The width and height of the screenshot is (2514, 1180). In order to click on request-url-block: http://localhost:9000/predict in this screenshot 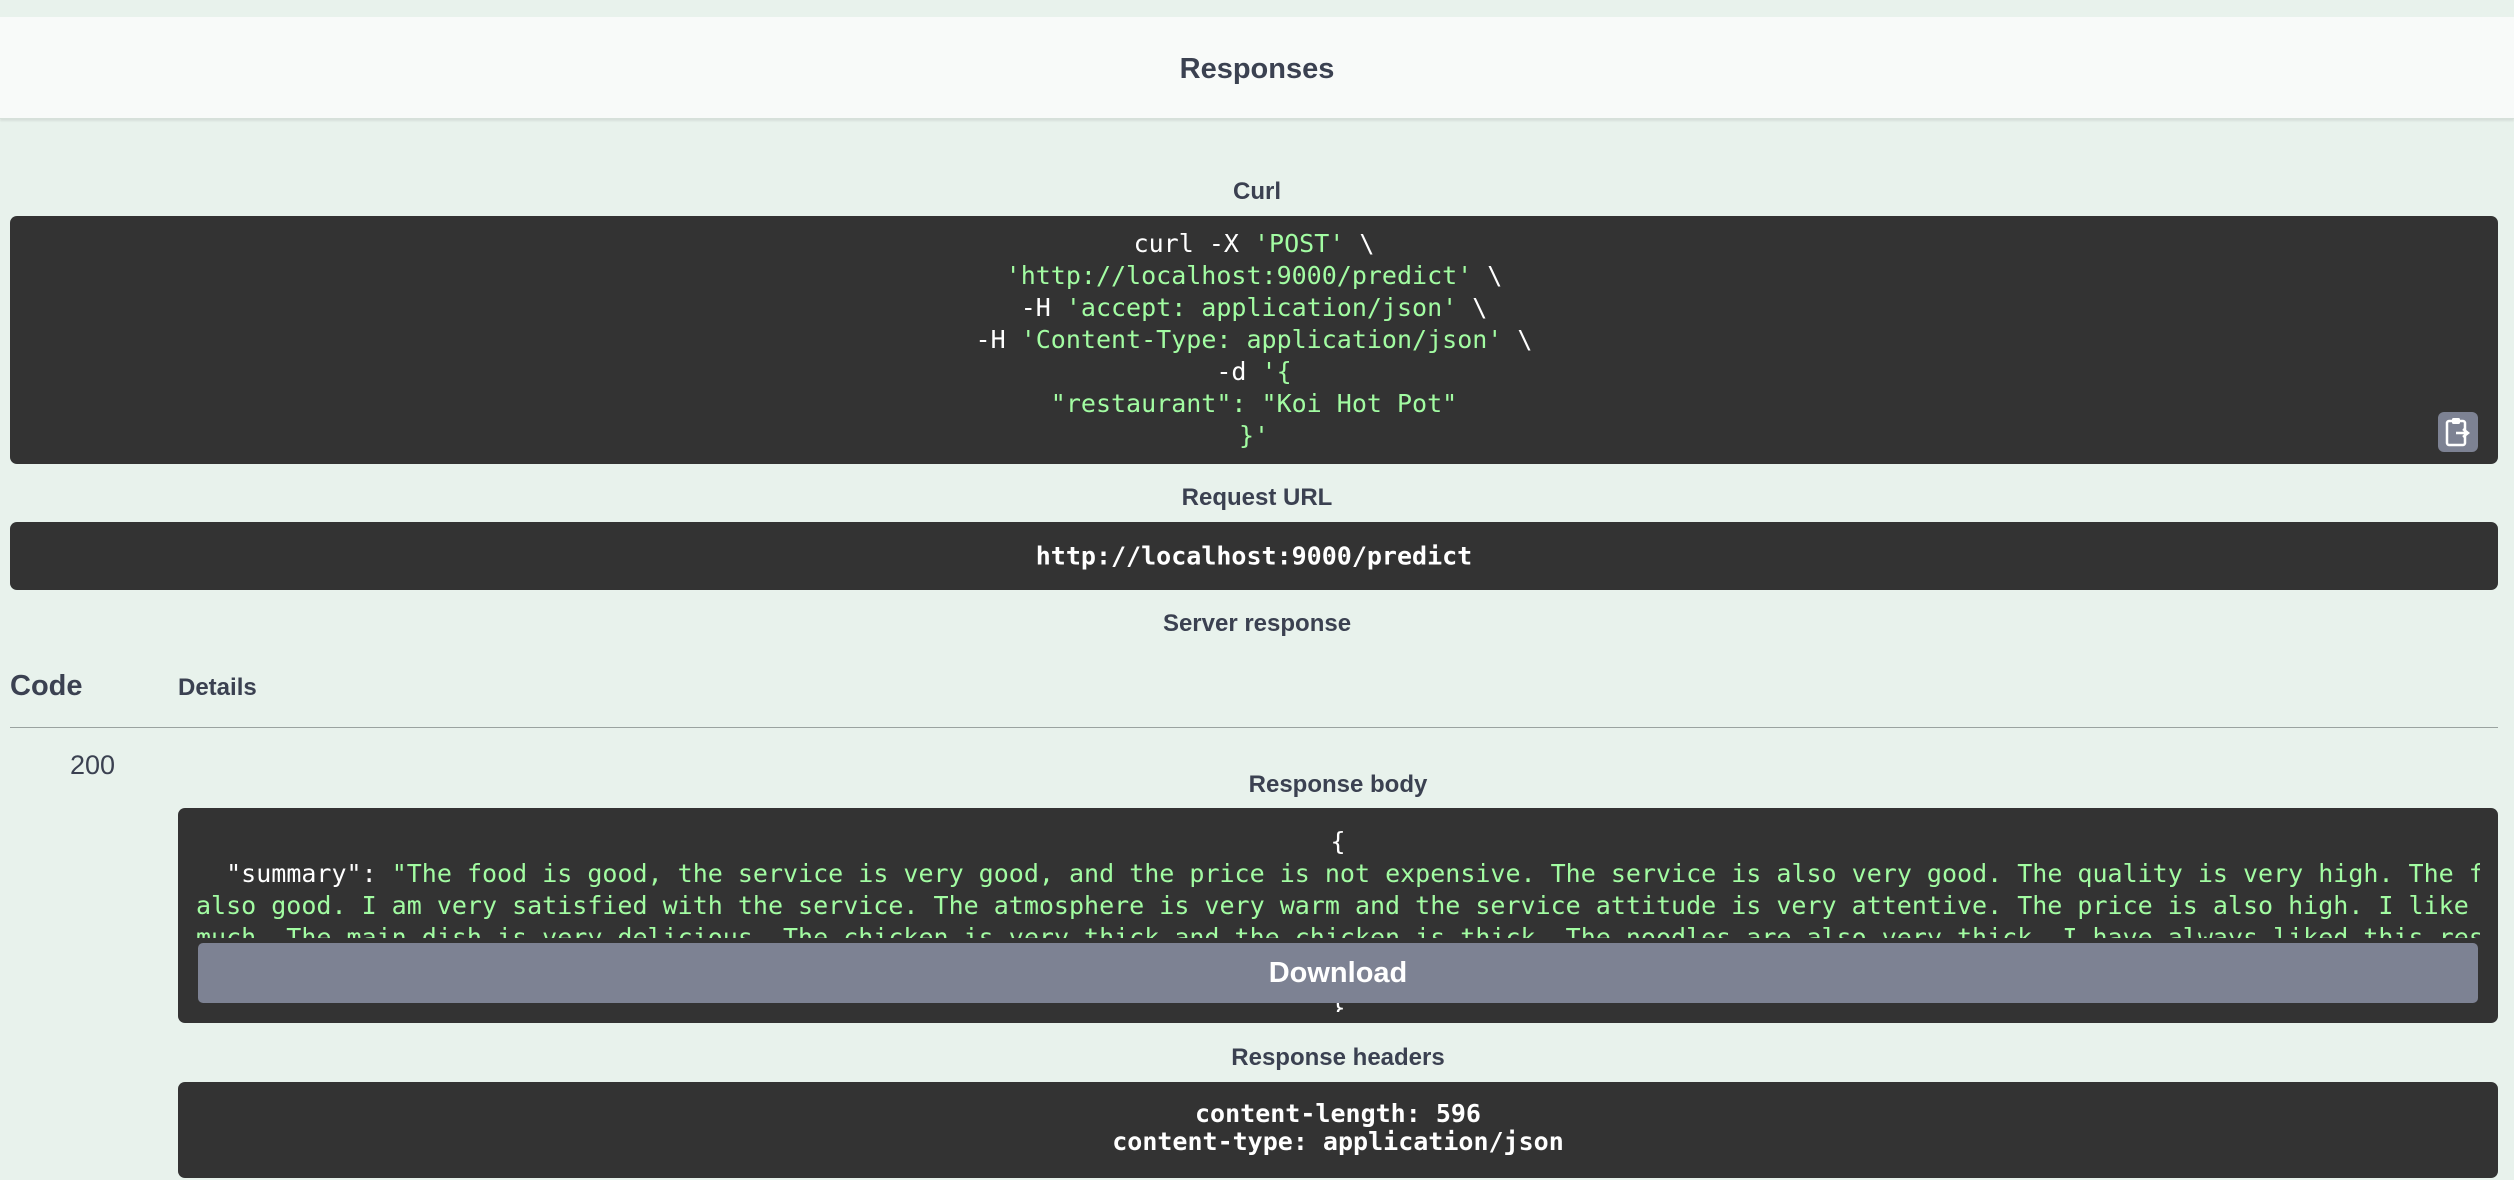, I will do `click(1254, 556)`.